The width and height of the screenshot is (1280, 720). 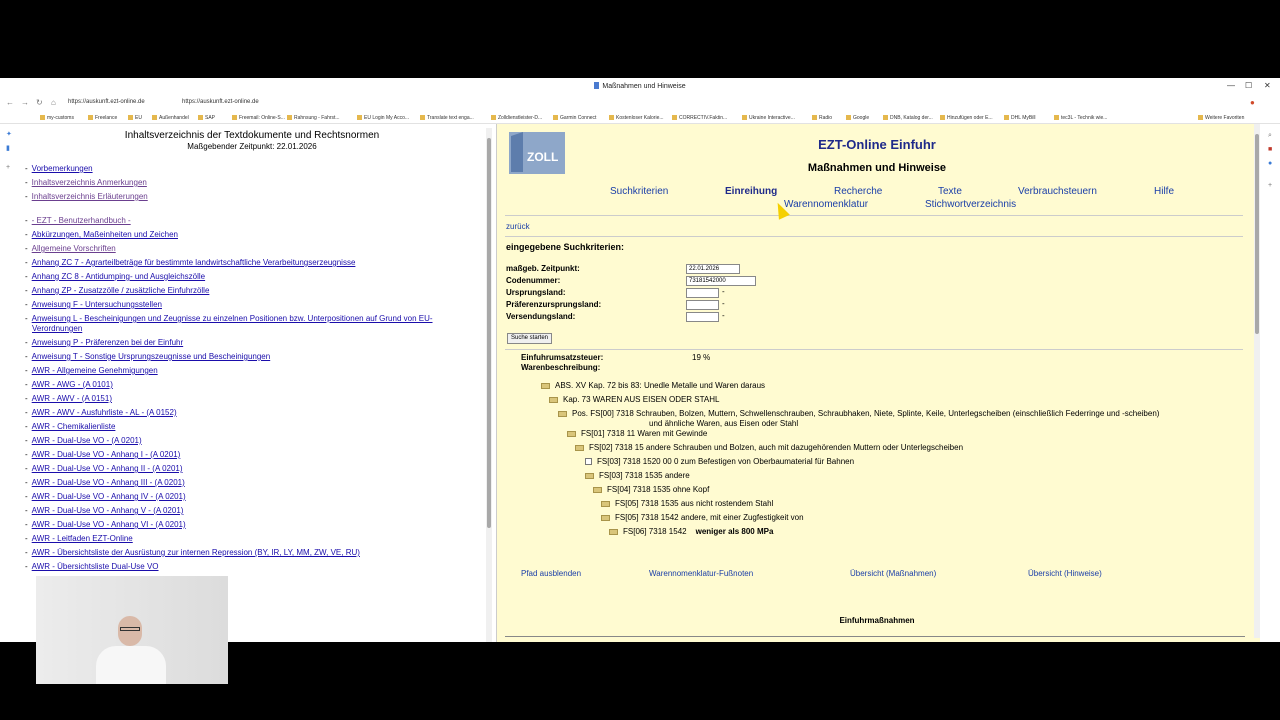 What do you see at coordinates (1267, 85) in the screenshot?
I see `close-icon: ✕` at bounding box center [1267, 85].